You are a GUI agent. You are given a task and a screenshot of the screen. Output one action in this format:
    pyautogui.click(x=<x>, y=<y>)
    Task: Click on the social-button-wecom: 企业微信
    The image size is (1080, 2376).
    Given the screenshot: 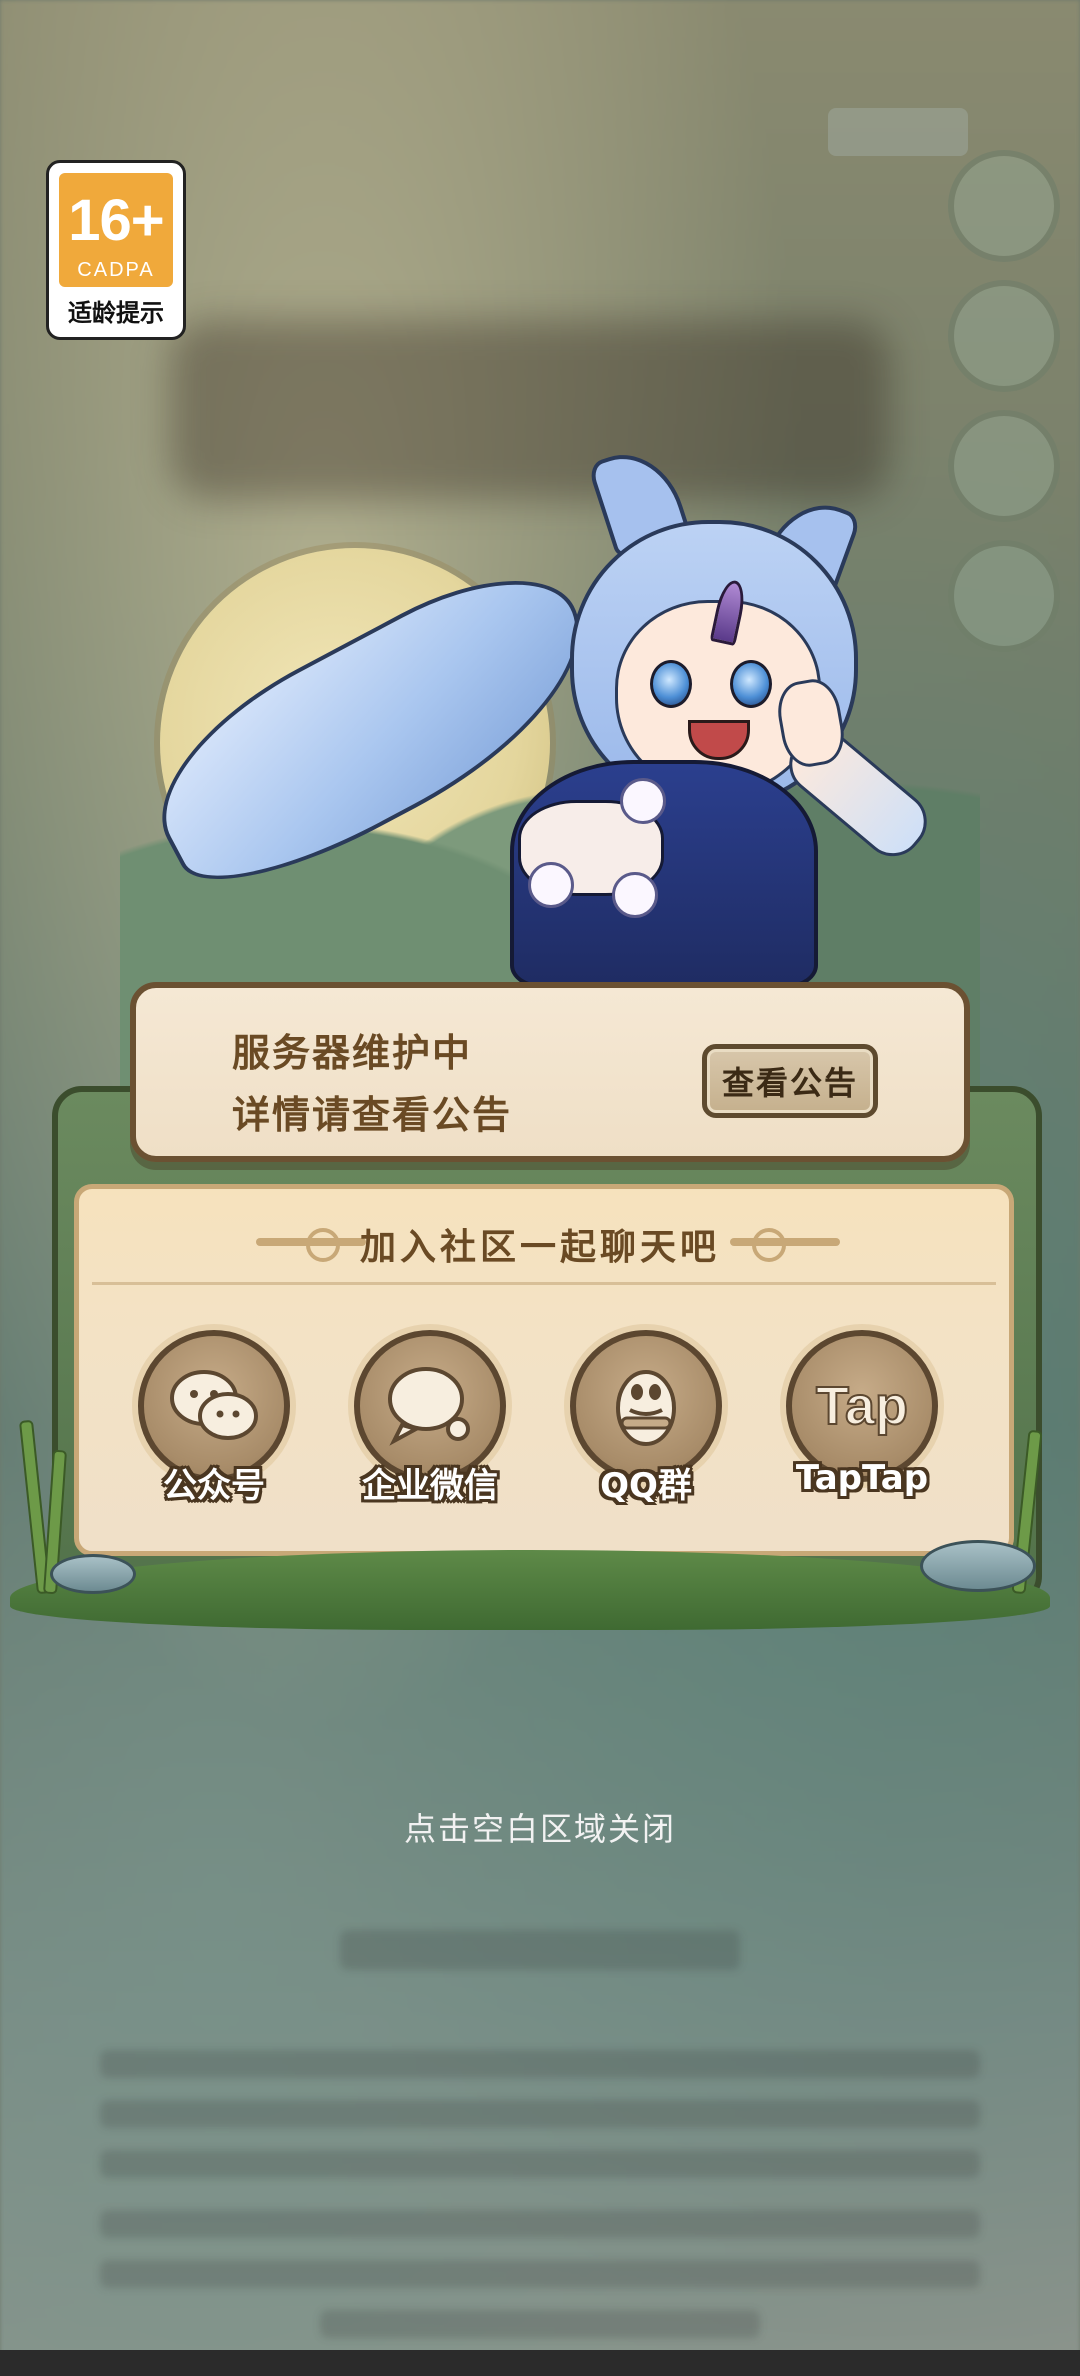 What is the action you would take?
    pyautogui.click(x=430, y=1420)
    